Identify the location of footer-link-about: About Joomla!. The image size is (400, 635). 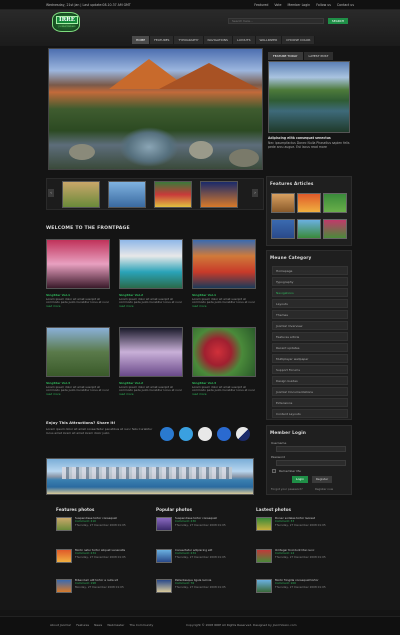
(60, 625).